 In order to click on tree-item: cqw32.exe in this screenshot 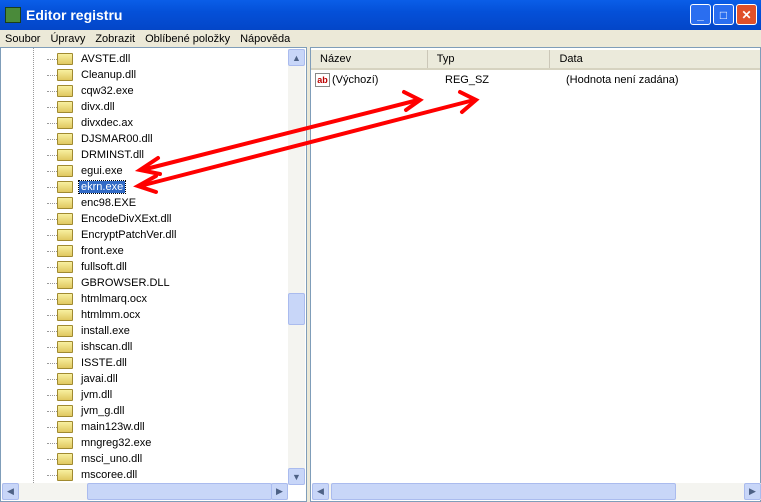, I will do `click(96, 91)`.